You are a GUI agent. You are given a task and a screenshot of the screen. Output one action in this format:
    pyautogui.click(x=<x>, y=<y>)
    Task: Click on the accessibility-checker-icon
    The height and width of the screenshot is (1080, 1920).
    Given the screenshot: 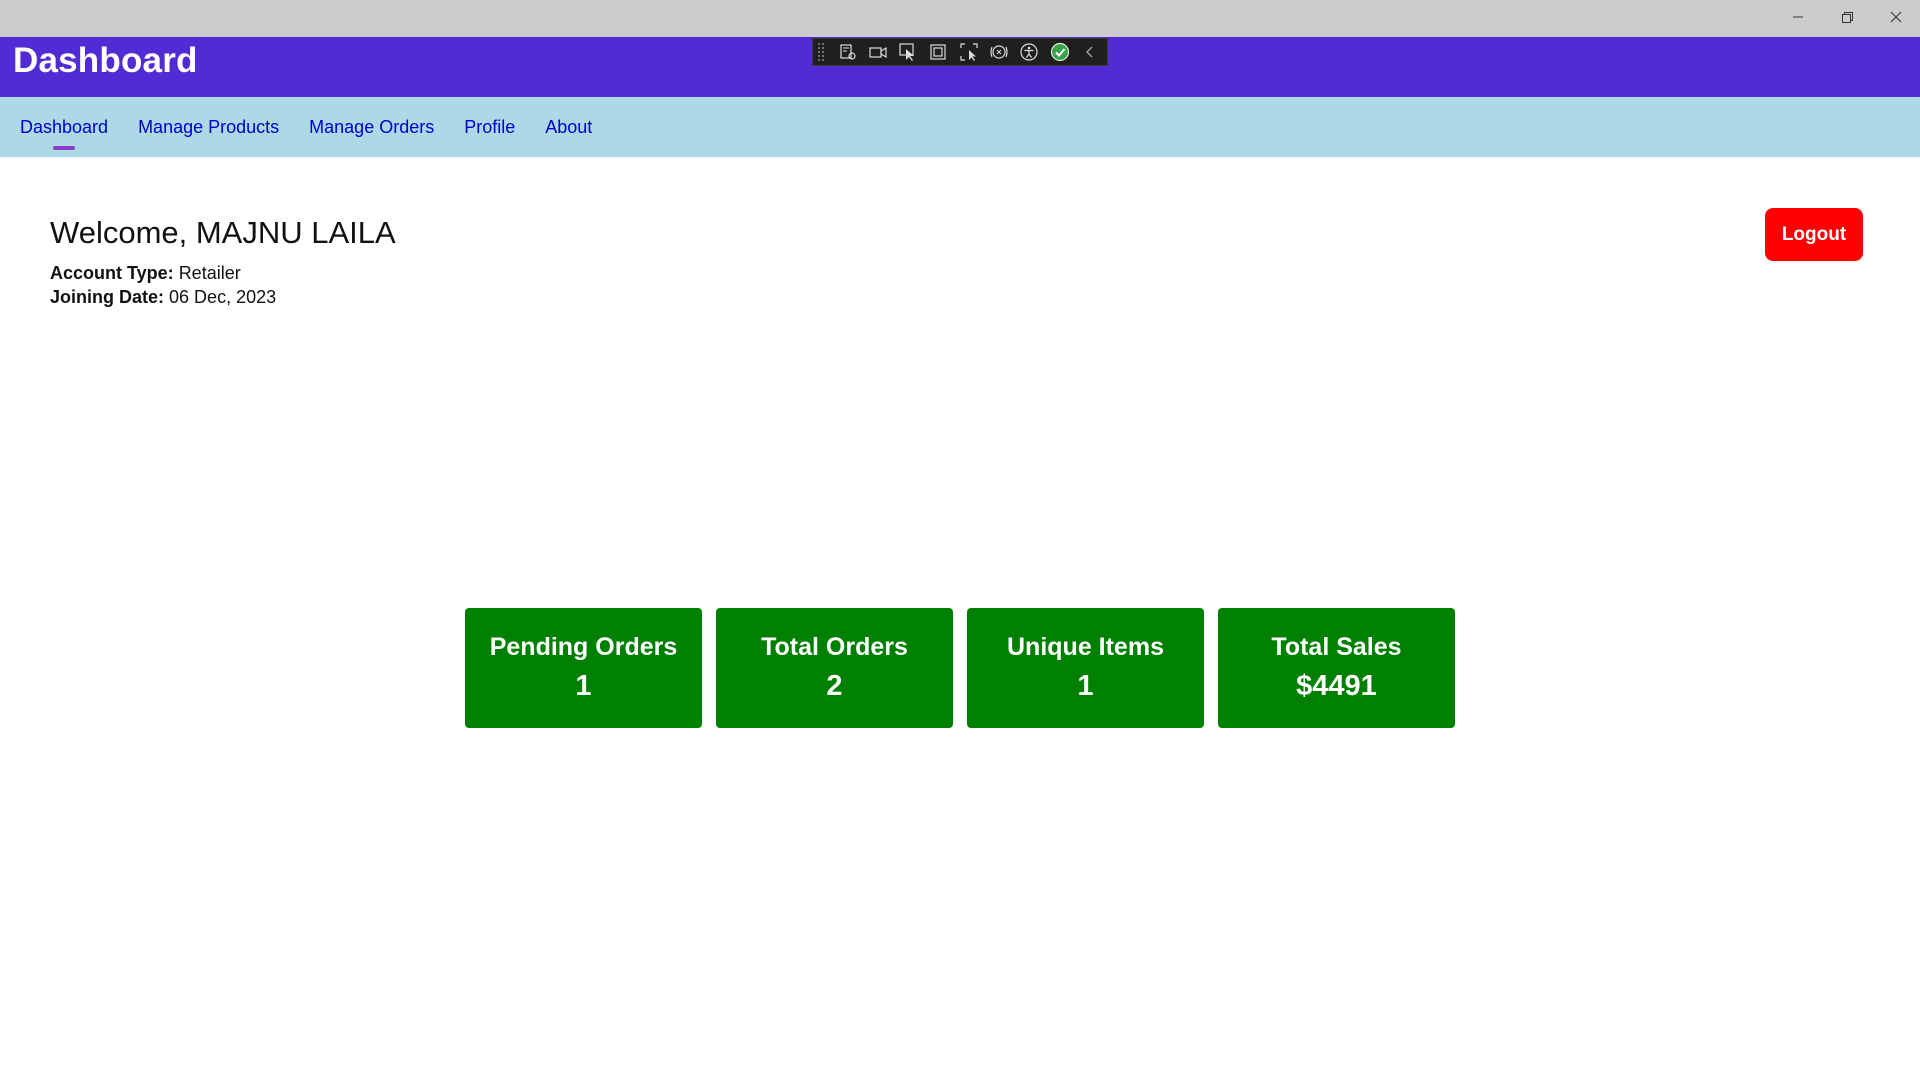 What is the action you would take?
    pyautogui.click(x=1029, y=52)
    